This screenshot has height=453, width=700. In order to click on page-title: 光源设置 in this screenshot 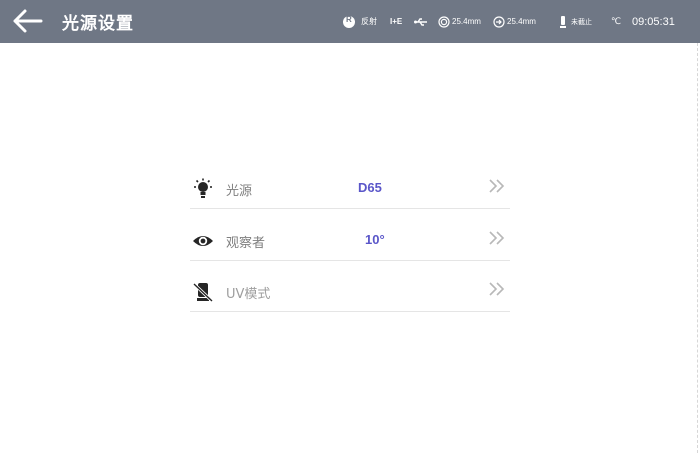, I will do `click(98, 24)`.